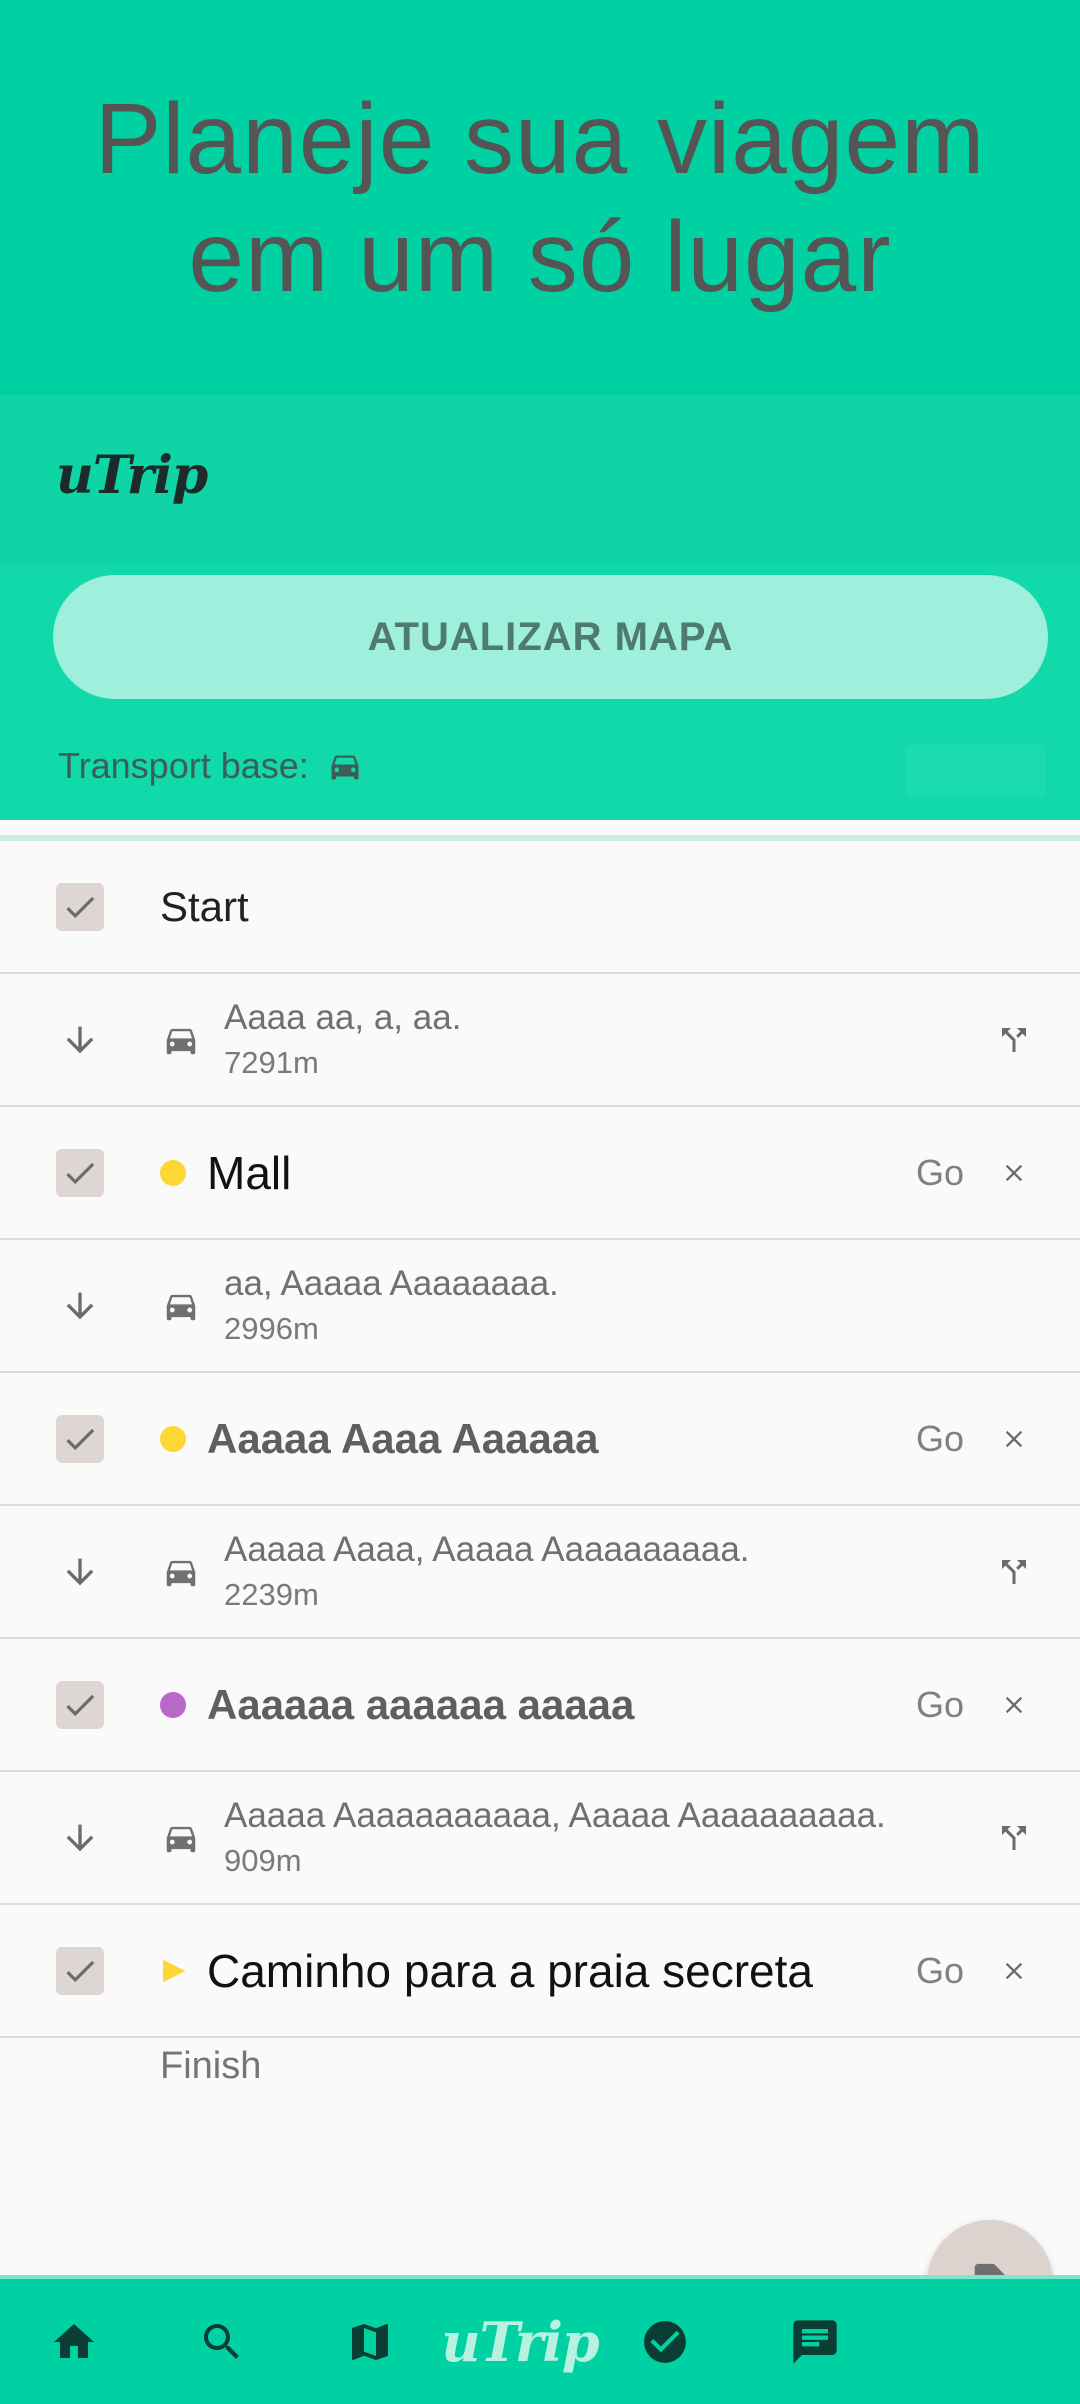 The image size is (1080, 2404). I want to click on route-leg: Aaaaa Aaaa, Aaaaa Aaaaaaaaaa. 2239m, so click(540, 1572).